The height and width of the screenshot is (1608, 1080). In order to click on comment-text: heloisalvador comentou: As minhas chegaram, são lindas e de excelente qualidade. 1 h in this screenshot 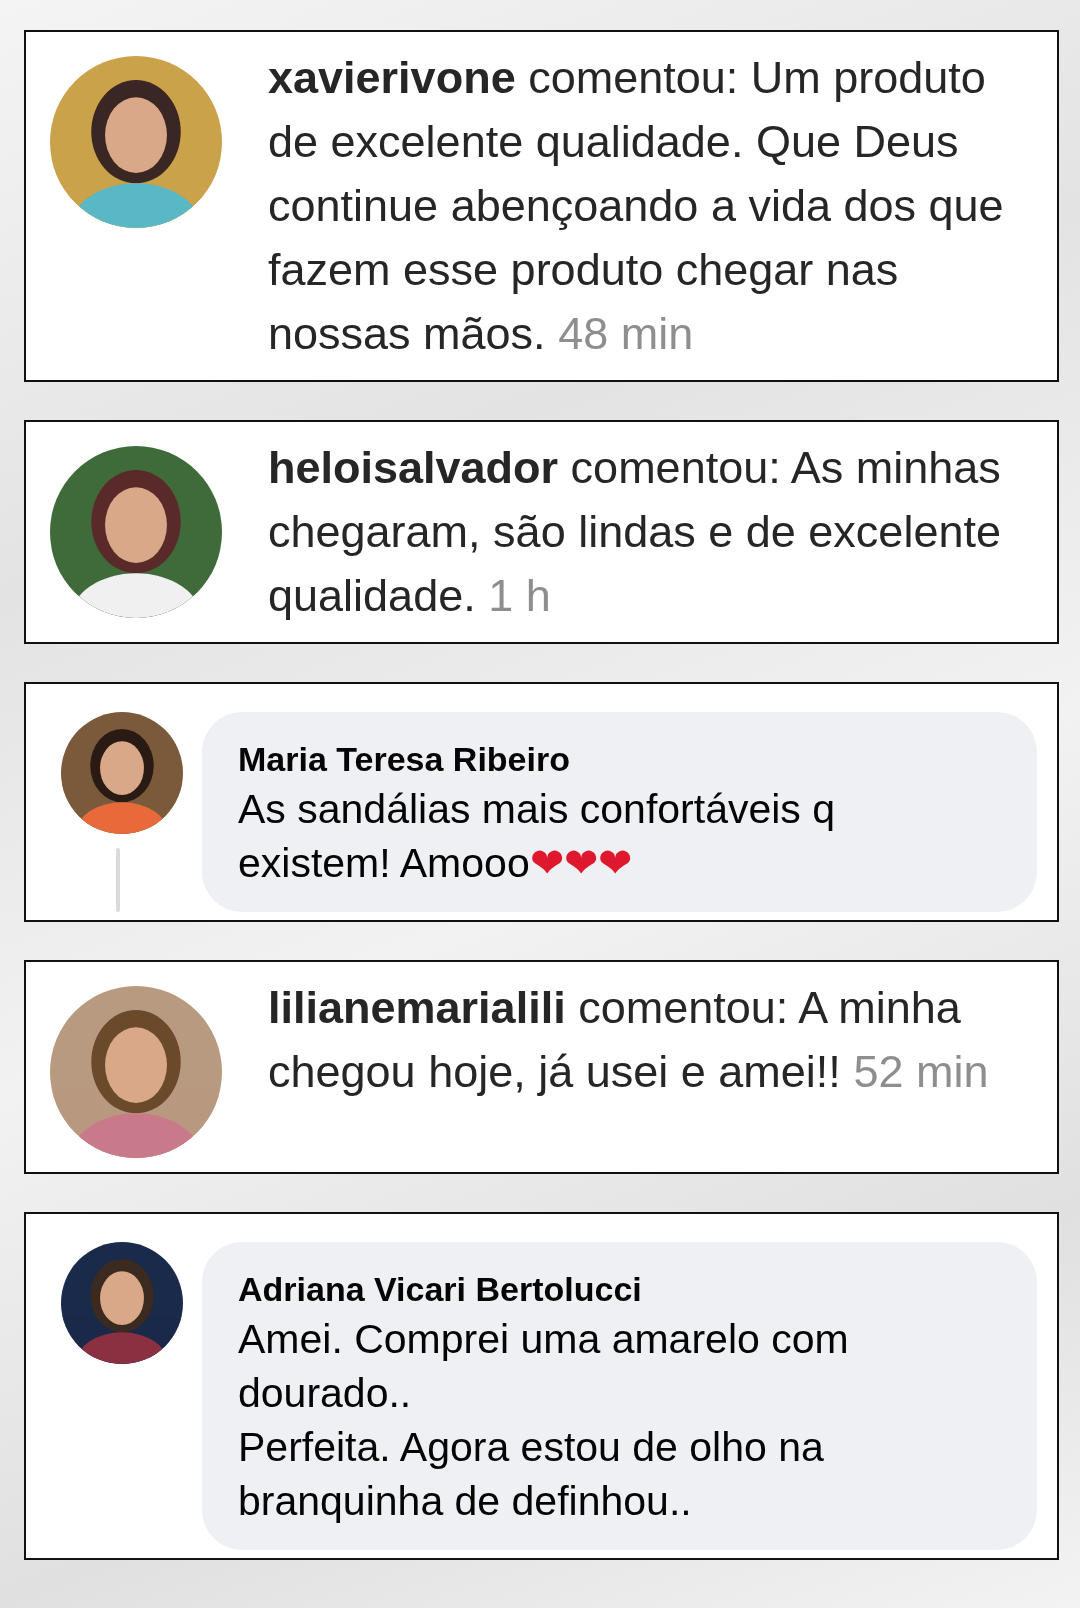, I will do `click(635, 532)`.